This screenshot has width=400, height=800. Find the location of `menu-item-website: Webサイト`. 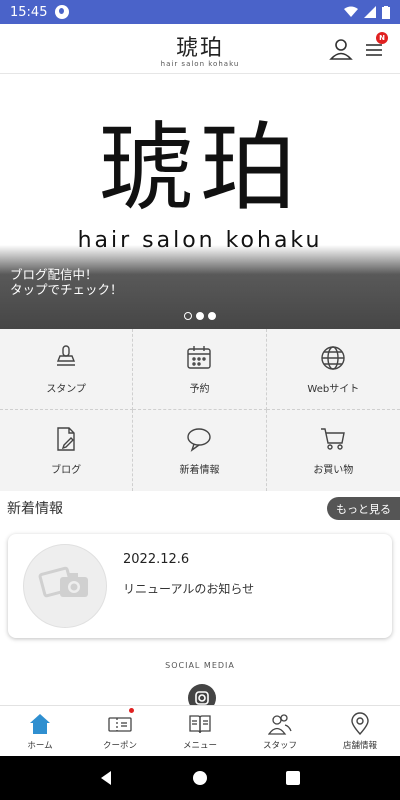

menu-item-website: Webサイト is located at coordinates (333, 369).